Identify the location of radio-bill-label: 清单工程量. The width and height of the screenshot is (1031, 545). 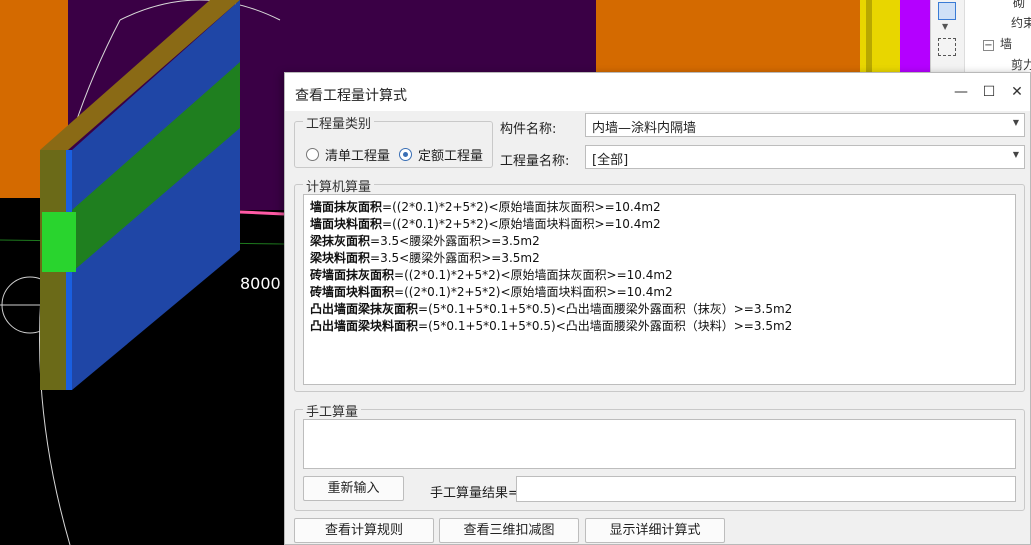
(358, 156).